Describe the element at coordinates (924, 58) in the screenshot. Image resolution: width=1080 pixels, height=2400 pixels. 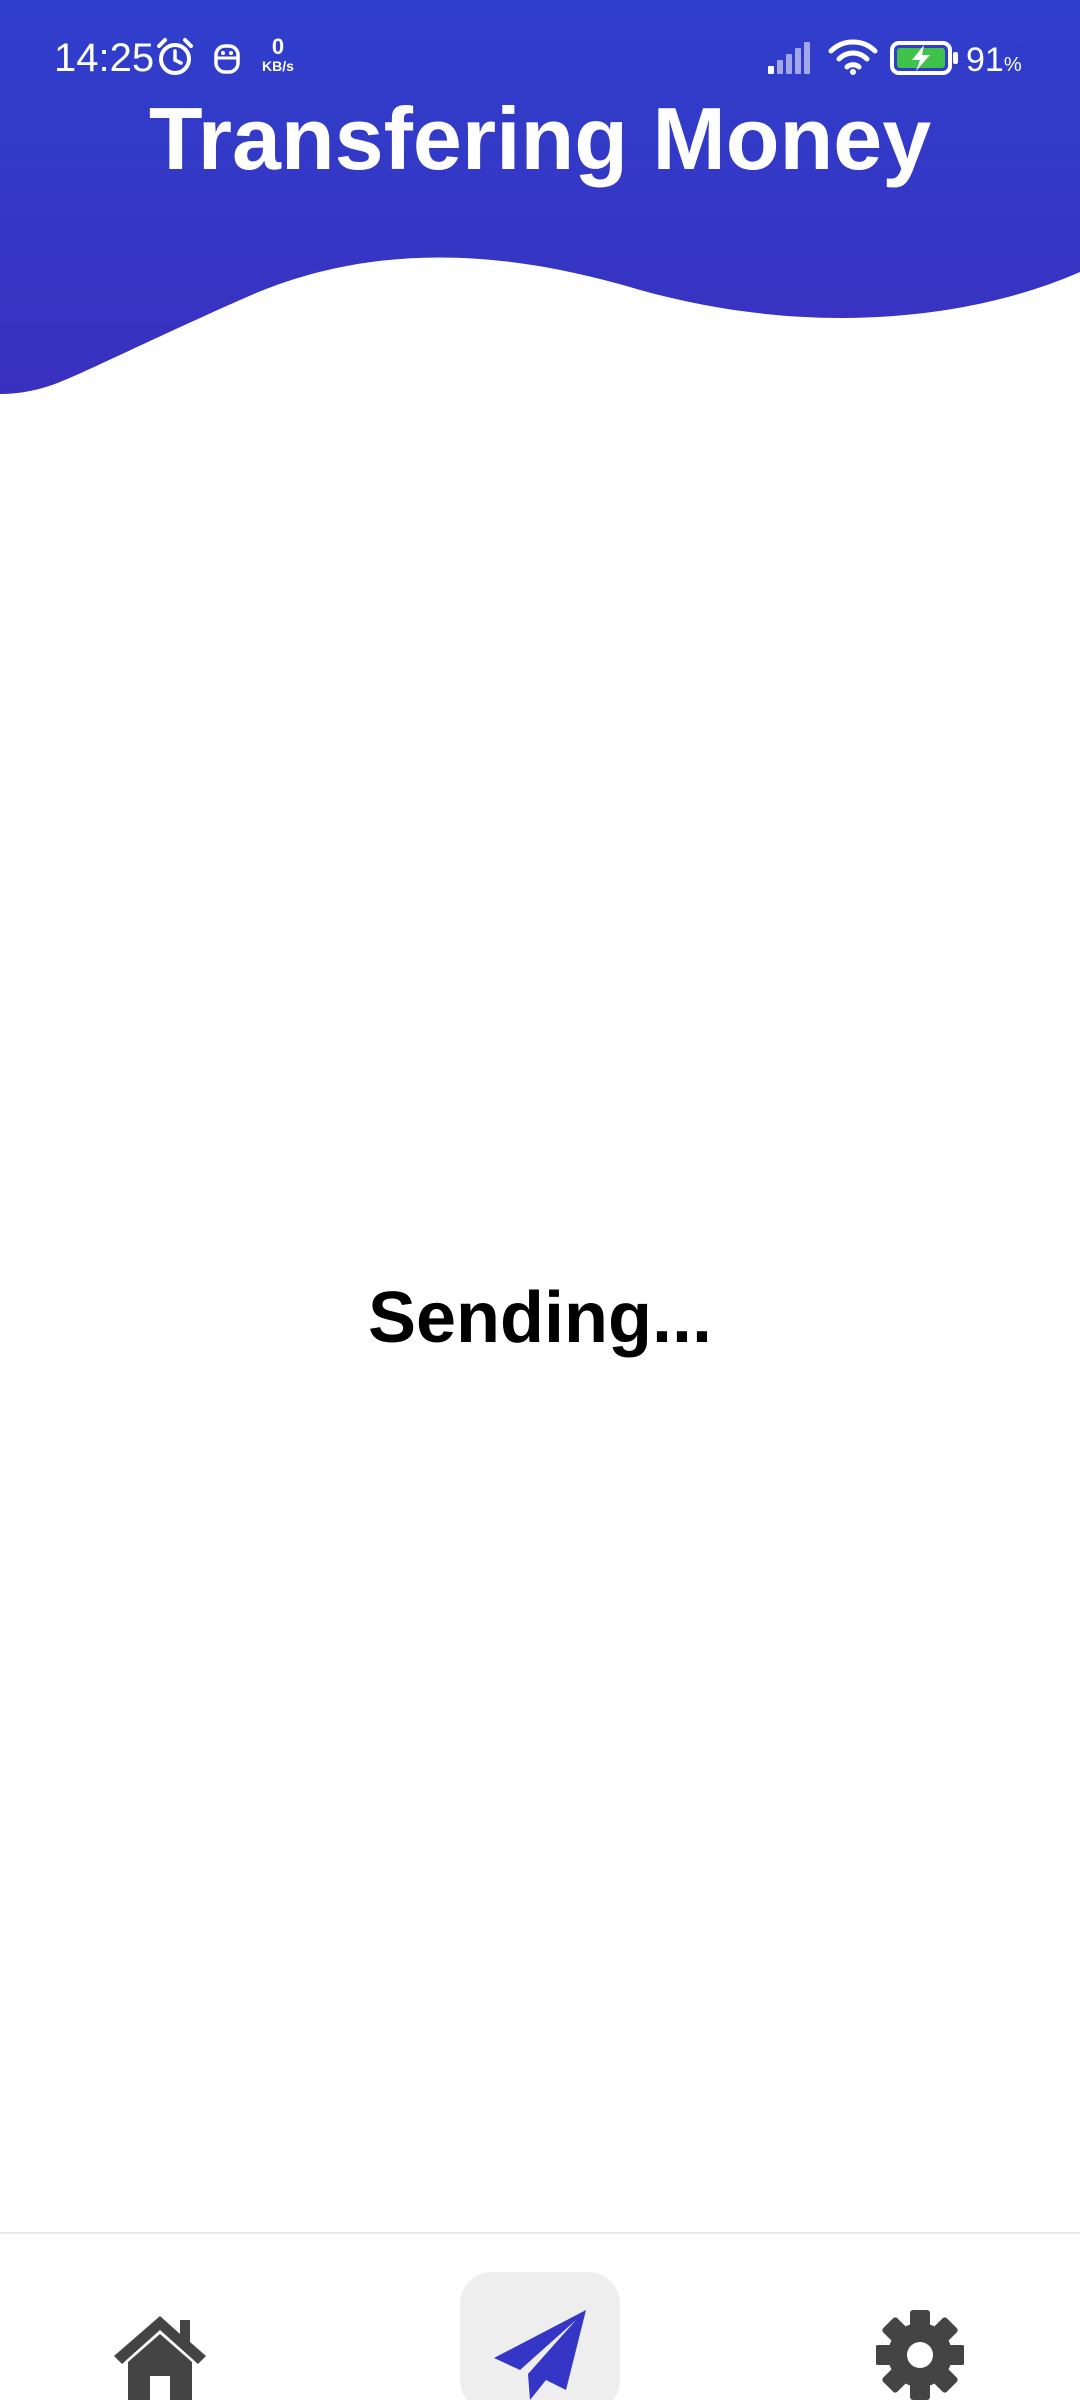
I see `battery-charging-icon` at that location.